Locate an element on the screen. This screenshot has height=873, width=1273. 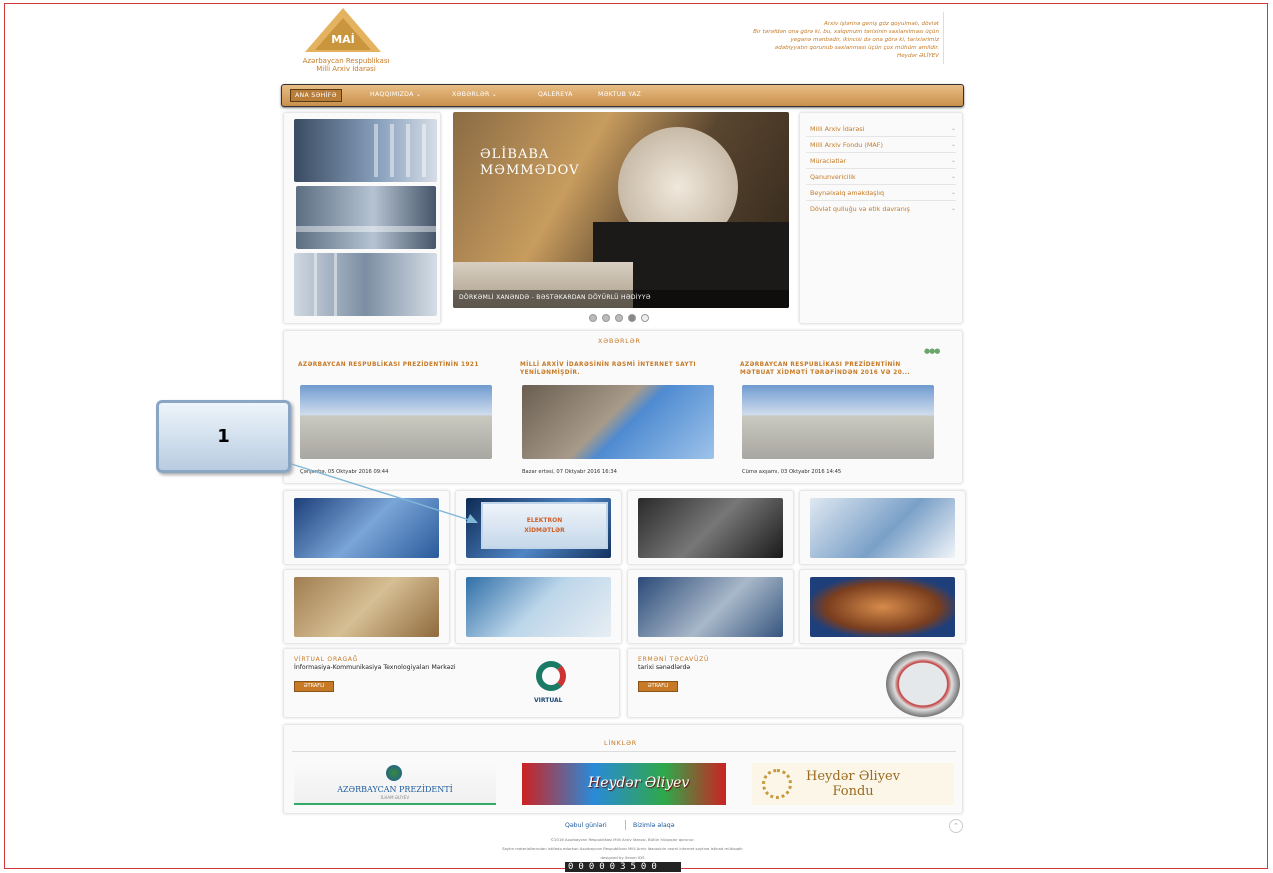
elx-line1: ELEKTRON is located at coordinates (544, 520).